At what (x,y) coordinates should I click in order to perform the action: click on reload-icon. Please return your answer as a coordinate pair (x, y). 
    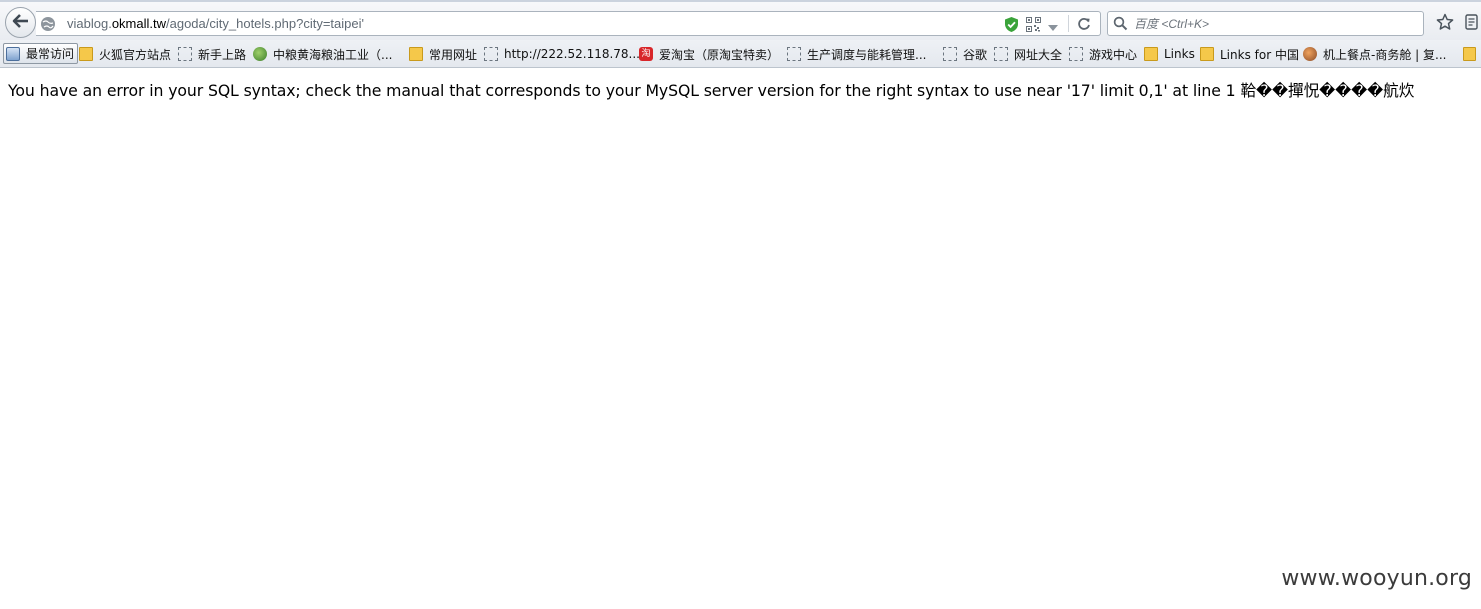
    Looking at the image, I should click on (1084, 26).